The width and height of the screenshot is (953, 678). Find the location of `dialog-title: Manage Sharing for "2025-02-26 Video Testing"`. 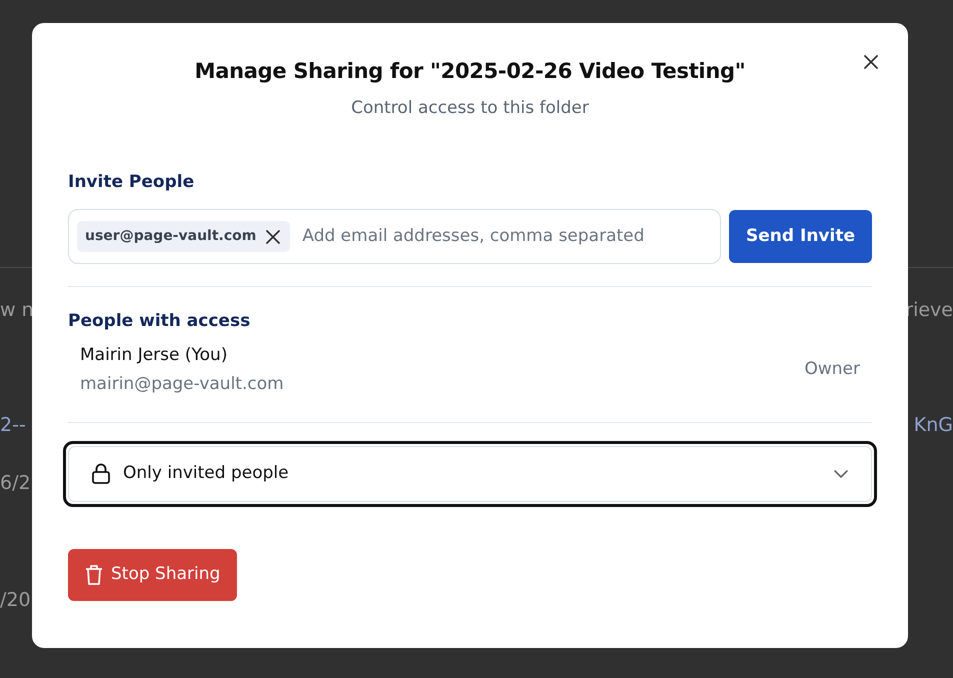

dialog-title: Manage Sharing for "2025-02-26 Video Testing" is located at coordinates (470, 71).